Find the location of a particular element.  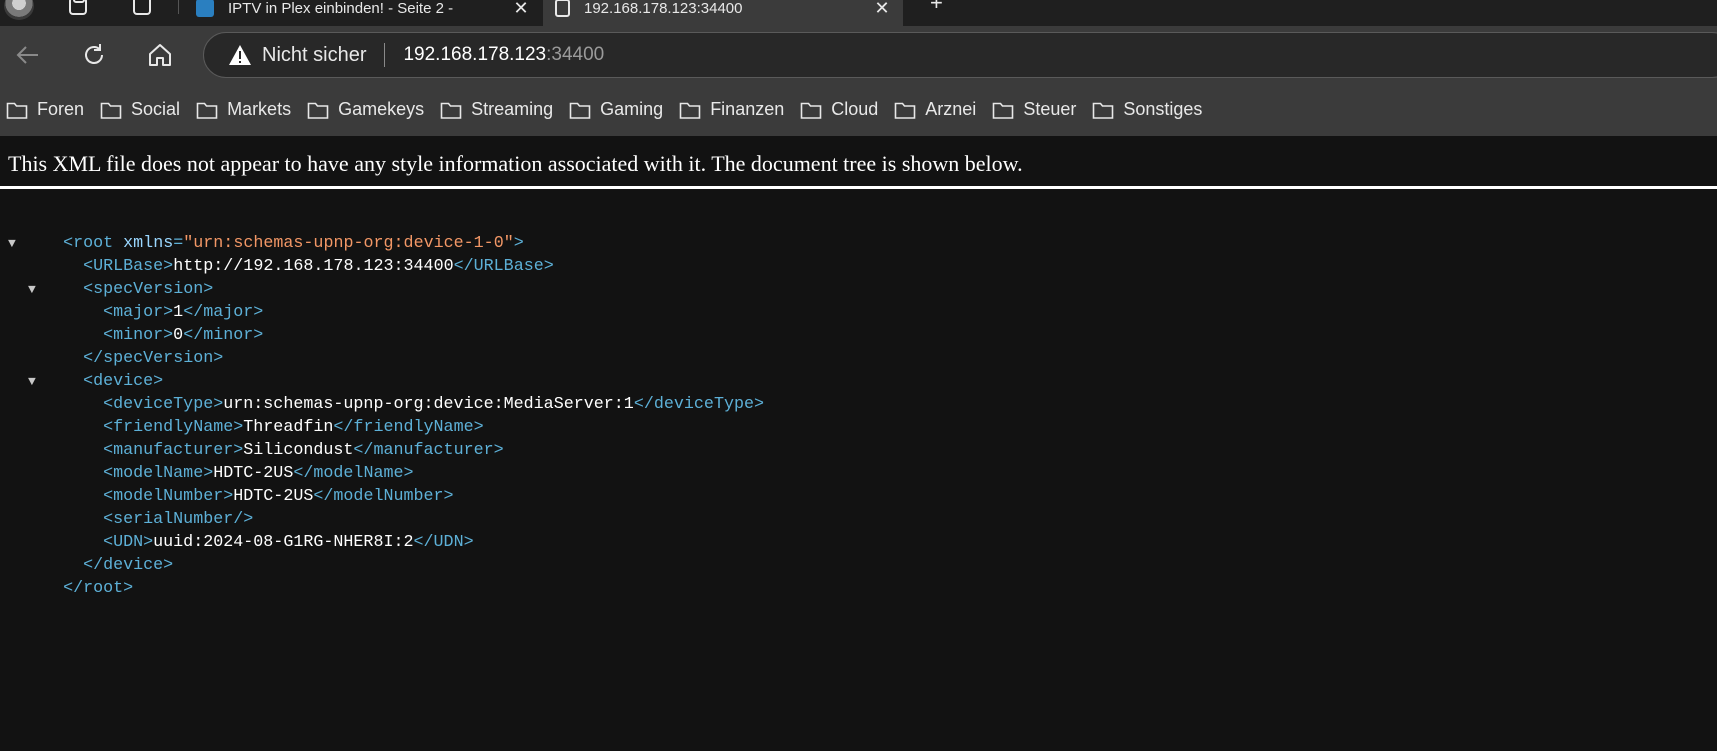

tab-divider is located at coordinates (178, 7).